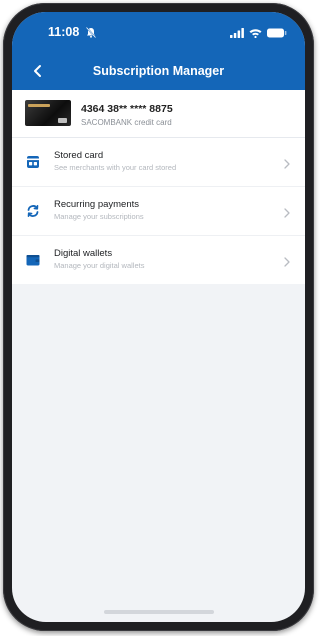  Describe the element at coordinates (33, 162) in the screenshot. I see `stored-card-icon` at that location.